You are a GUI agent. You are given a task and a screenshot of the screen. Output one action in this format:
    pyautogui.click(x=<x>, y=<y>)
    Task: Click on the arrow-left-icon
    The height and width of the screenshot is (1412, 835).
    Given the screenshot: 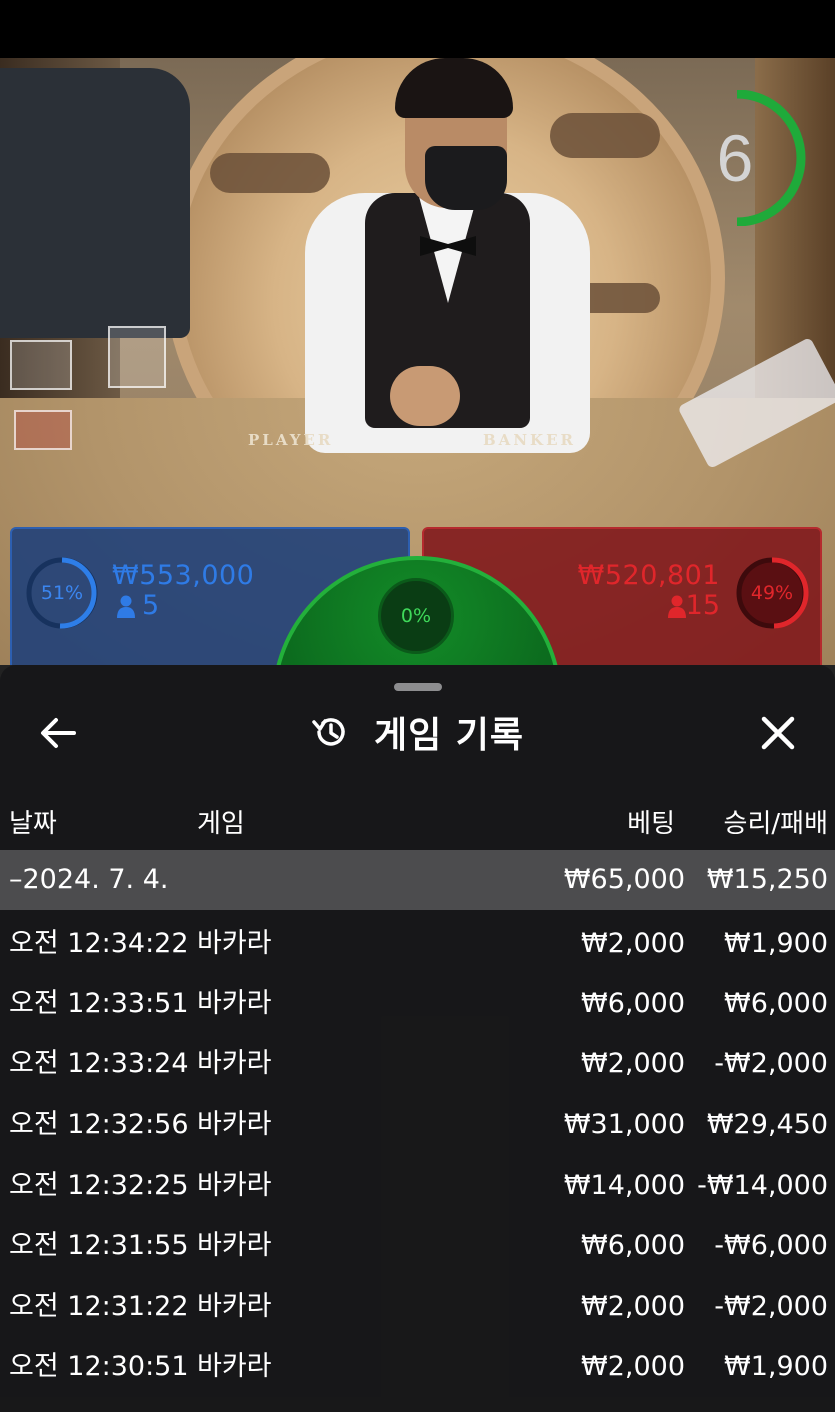 What is the action you would take?
    pyautogui.click(x=58, y=733)
    